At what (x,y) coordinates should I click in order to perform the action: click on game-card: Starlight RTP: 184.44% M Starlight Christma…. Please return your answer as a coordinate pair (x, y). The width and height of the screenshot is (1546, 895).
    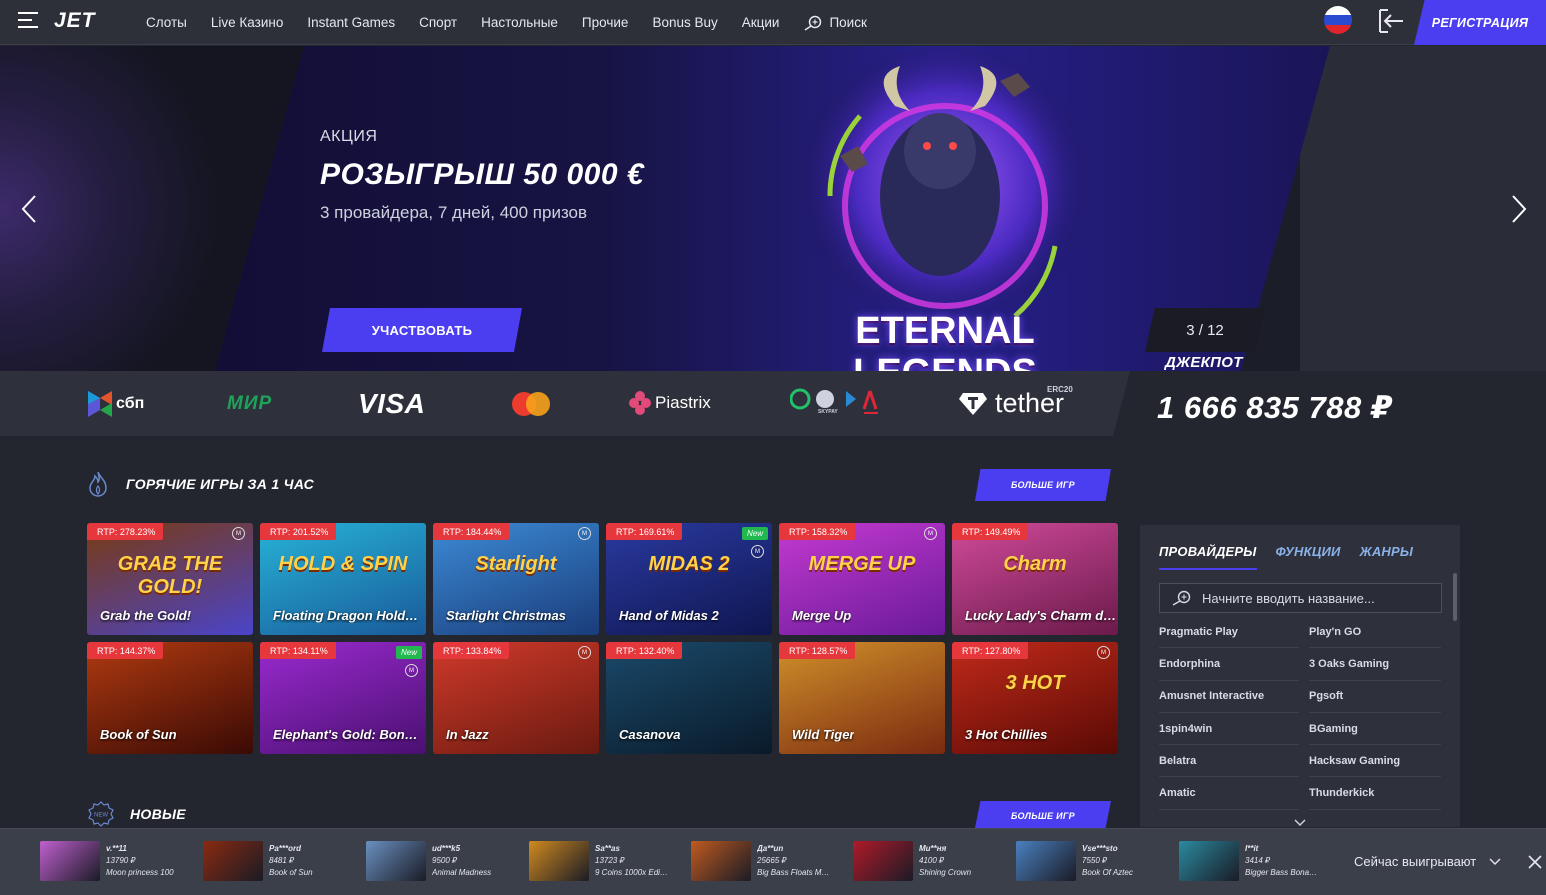
    Looking at the image, I should click on (516, 579).